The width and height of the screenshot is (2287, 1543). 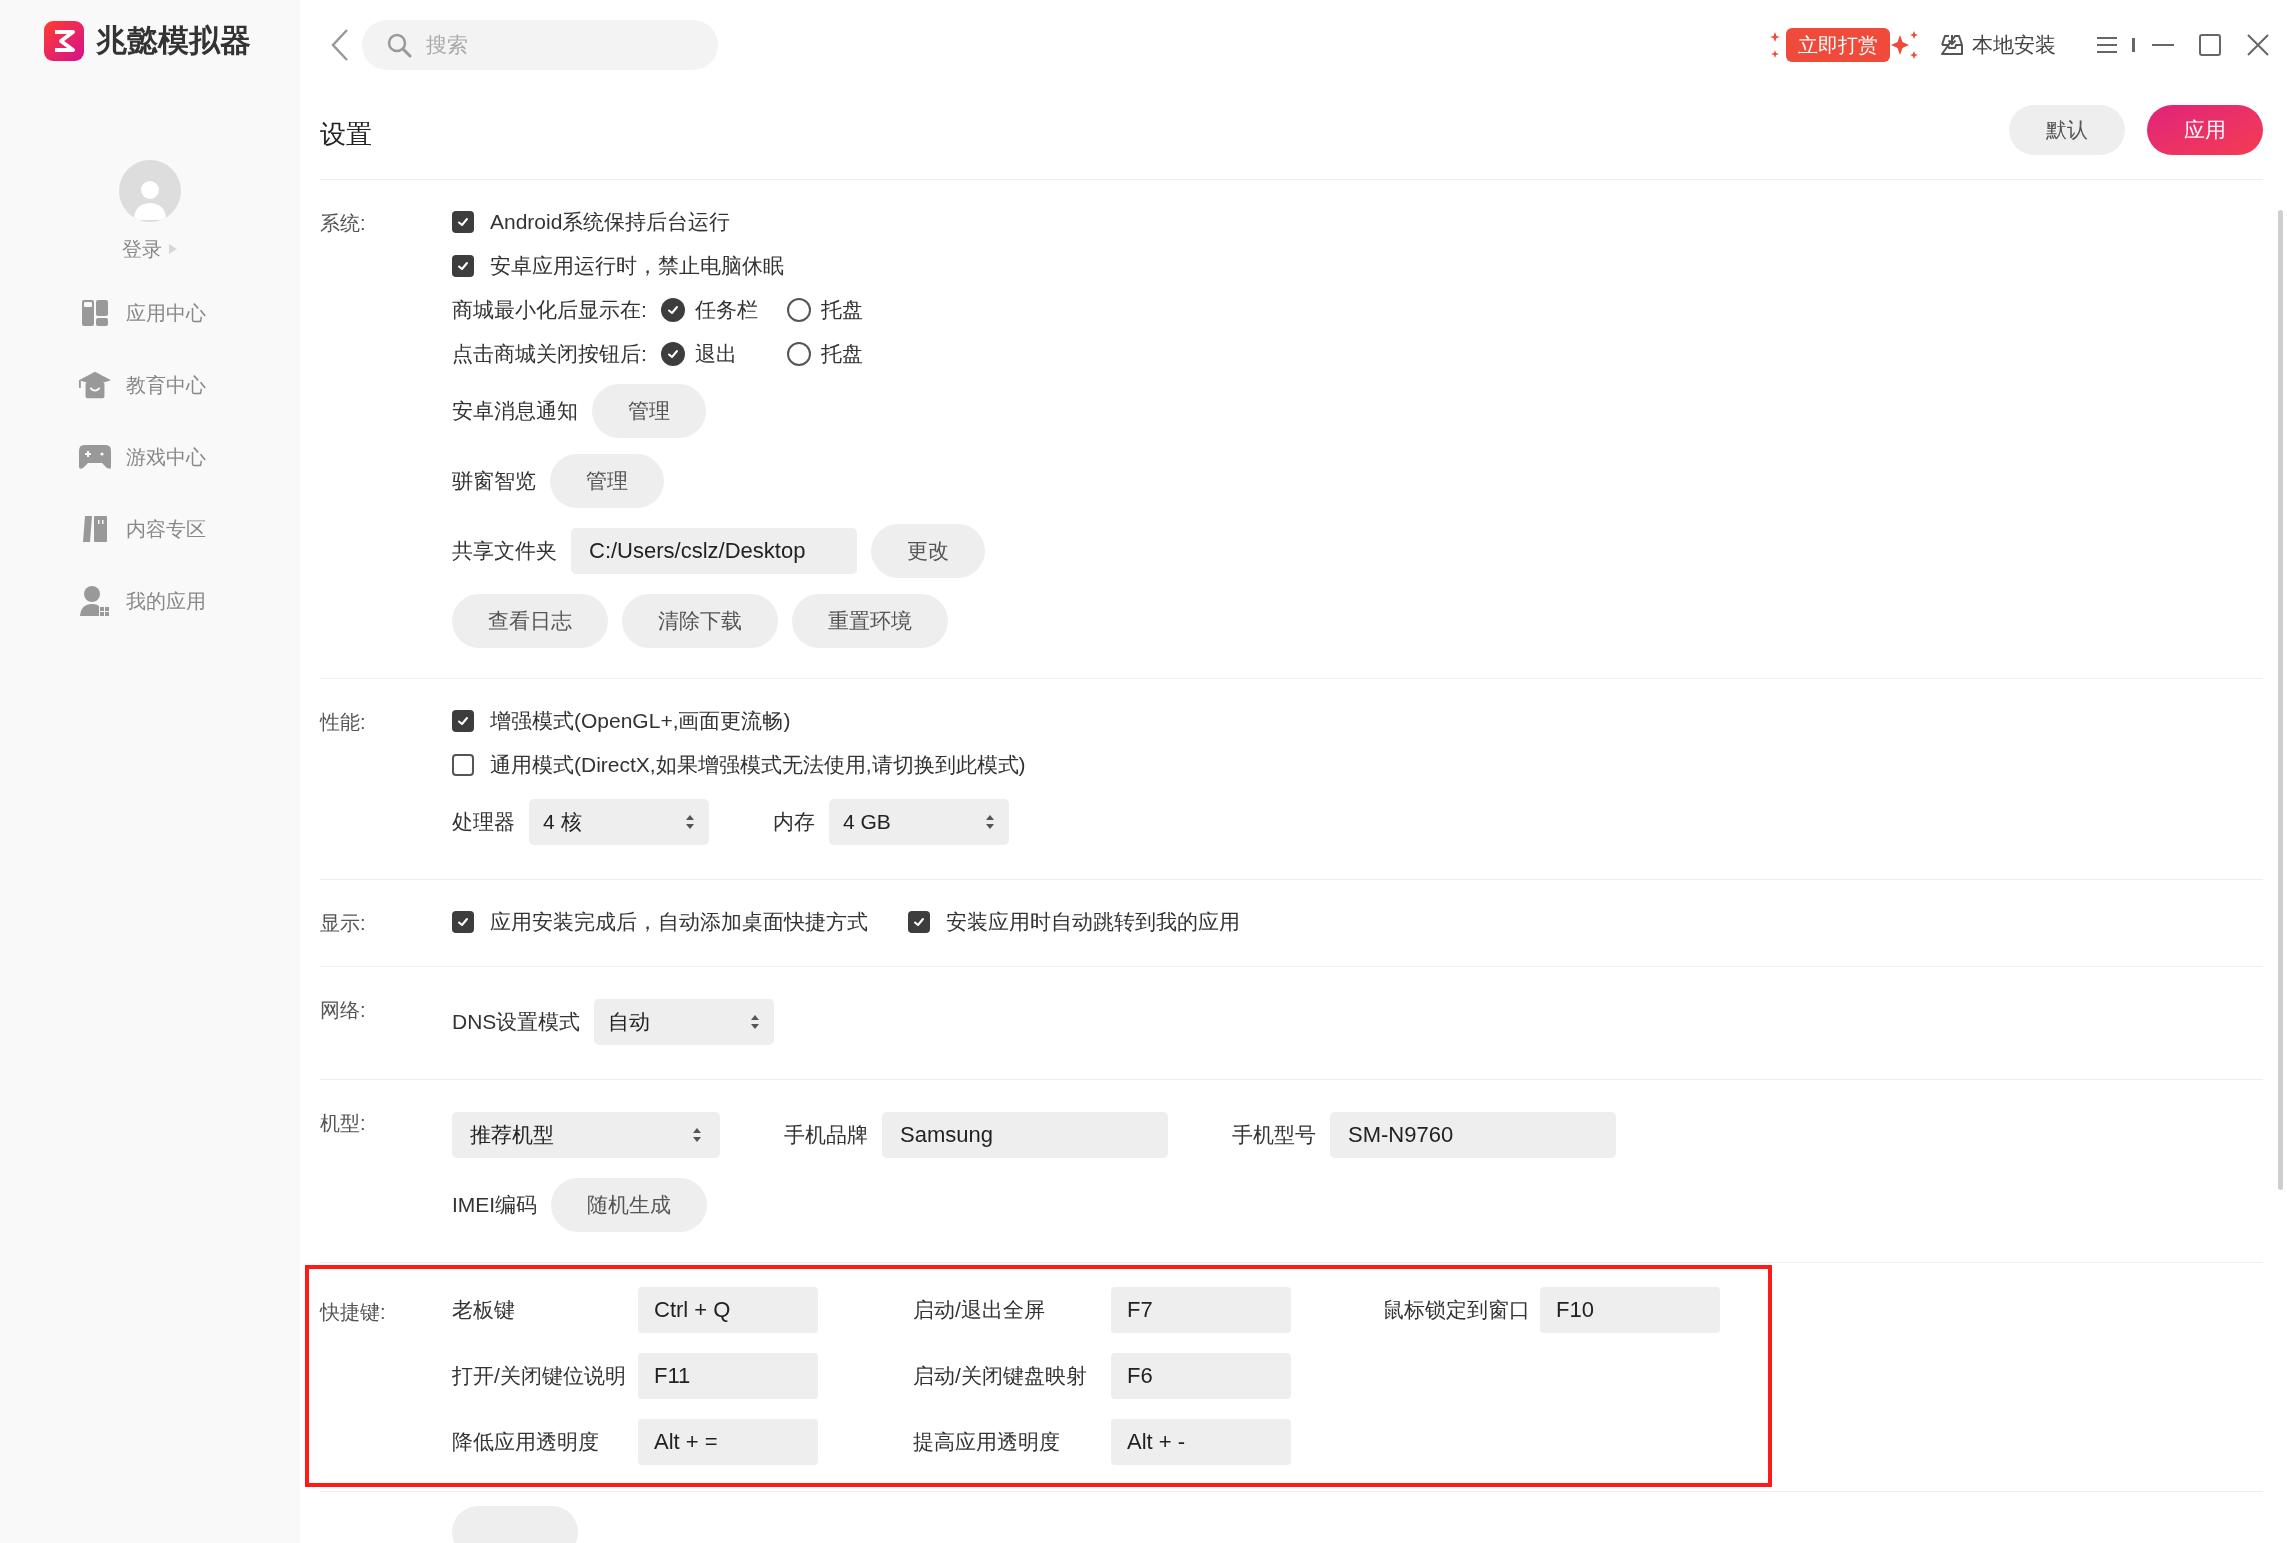 I want to click on dropdown: 4 GB, so click(x=919, y=822).